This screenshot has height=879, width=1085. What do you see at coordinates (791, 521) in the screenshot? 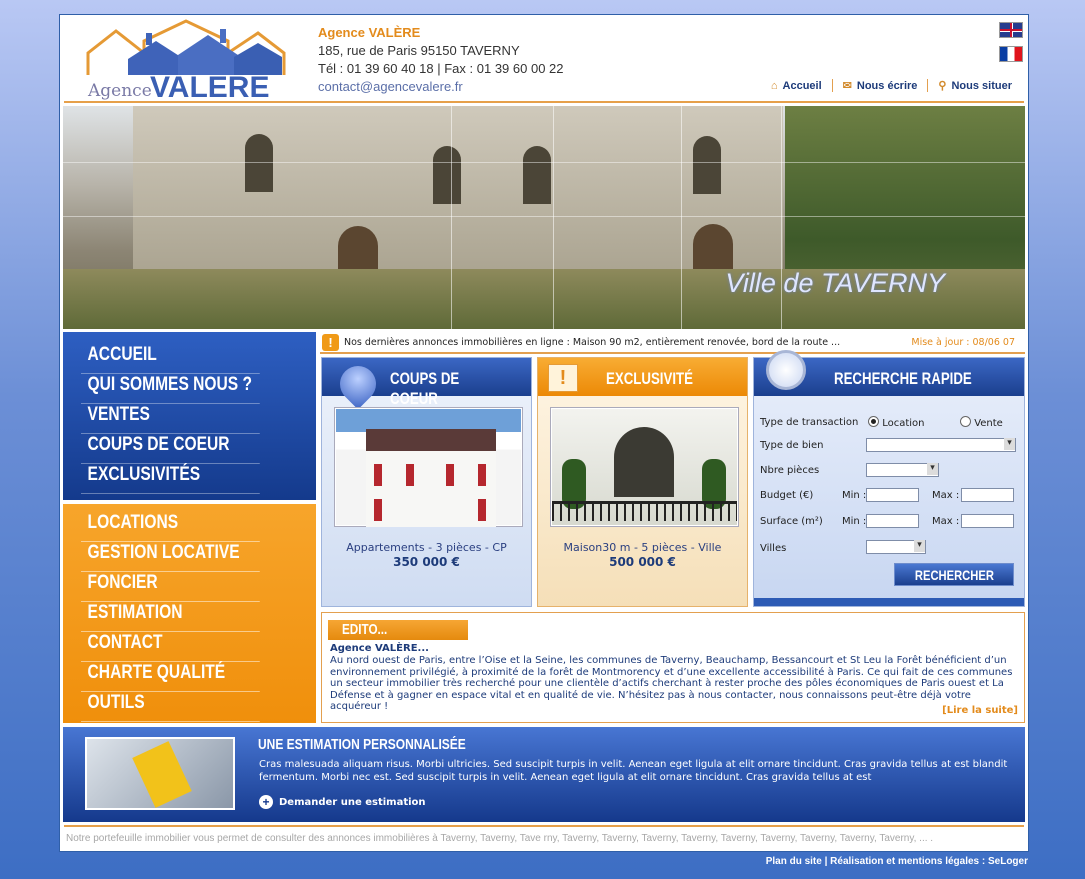
I see `surface-label: Surface (m²)` at bounding box center [791, 521].